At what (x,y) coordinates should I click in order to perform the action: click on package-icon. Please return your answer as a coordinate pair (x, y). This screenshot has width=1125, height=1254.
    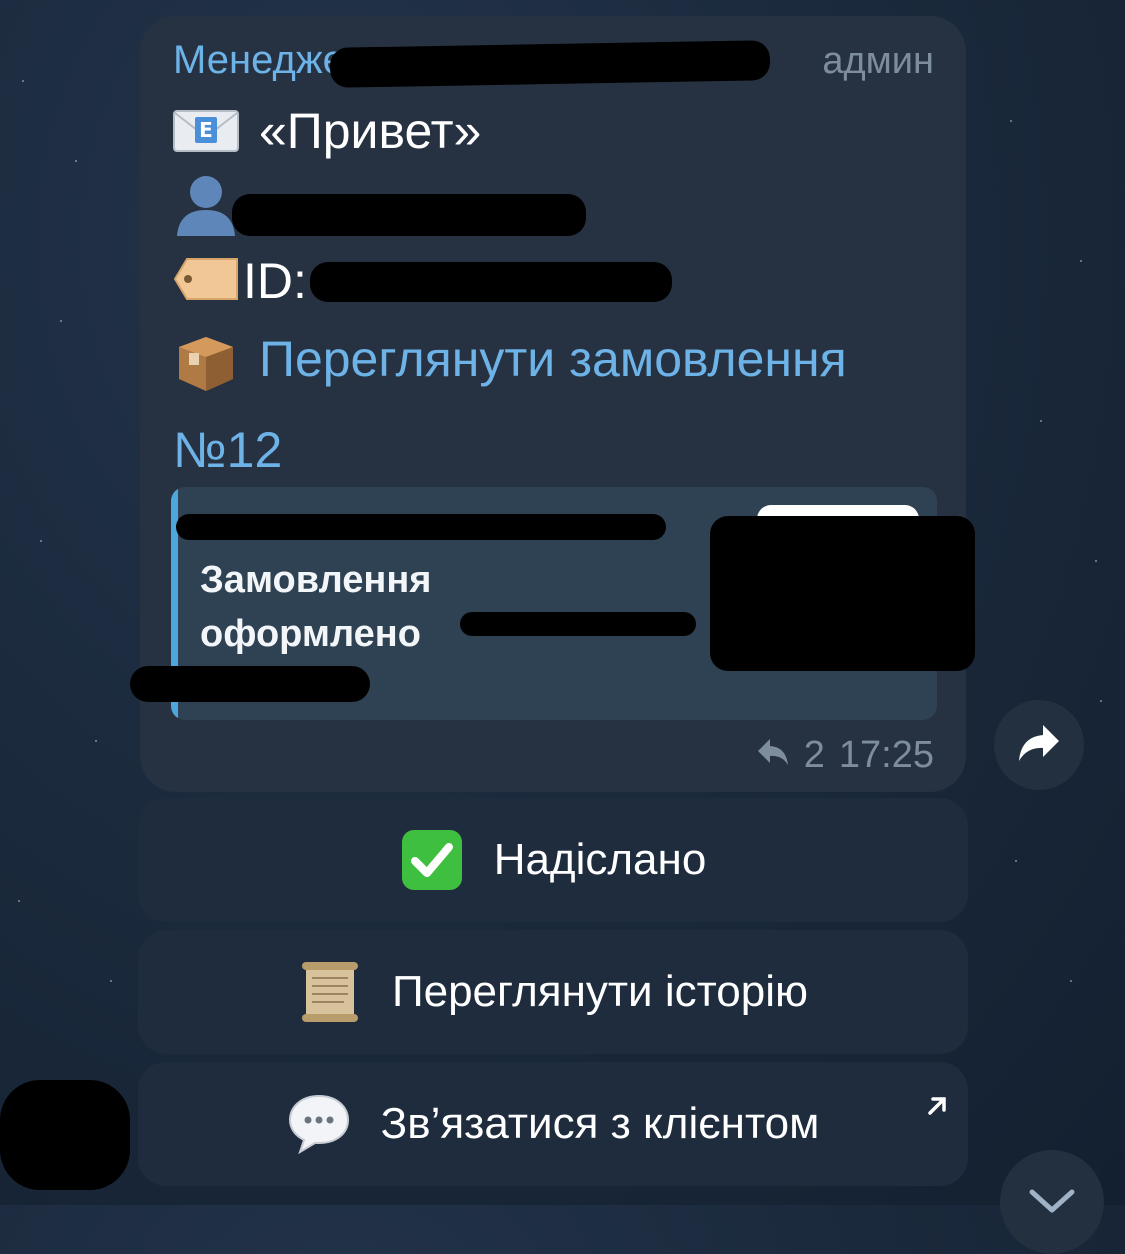
    Looking at the image, I should click on (206, 362).